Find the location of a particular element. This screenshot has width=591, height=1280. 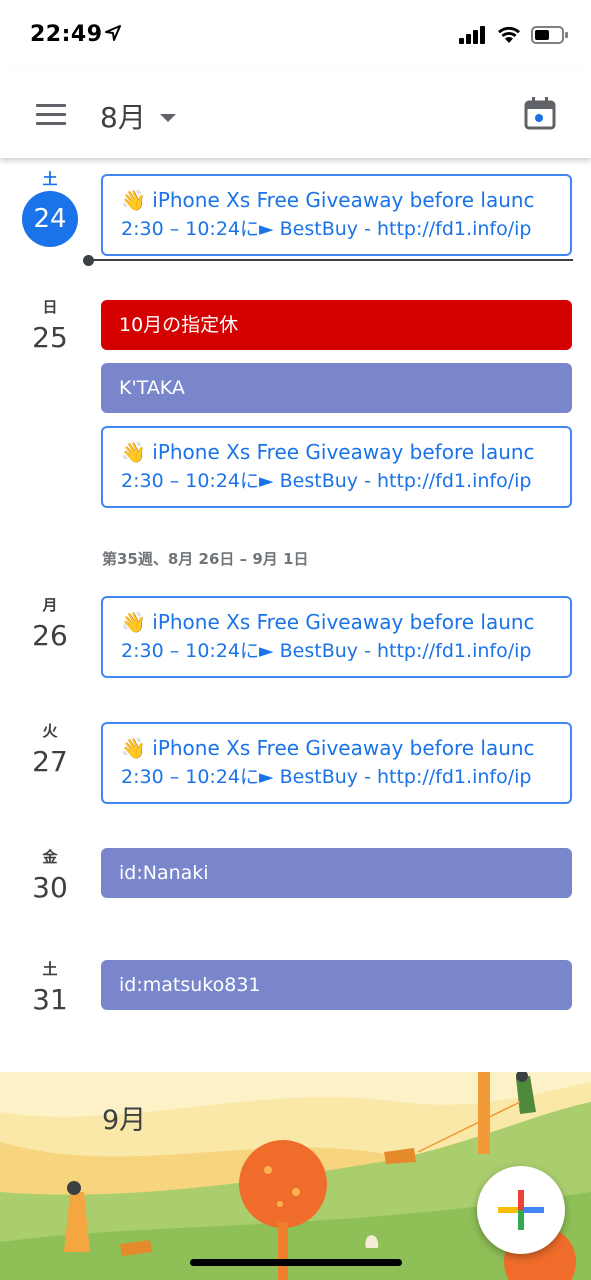

day-label: 日 25 is located at coordinates (50, 325).